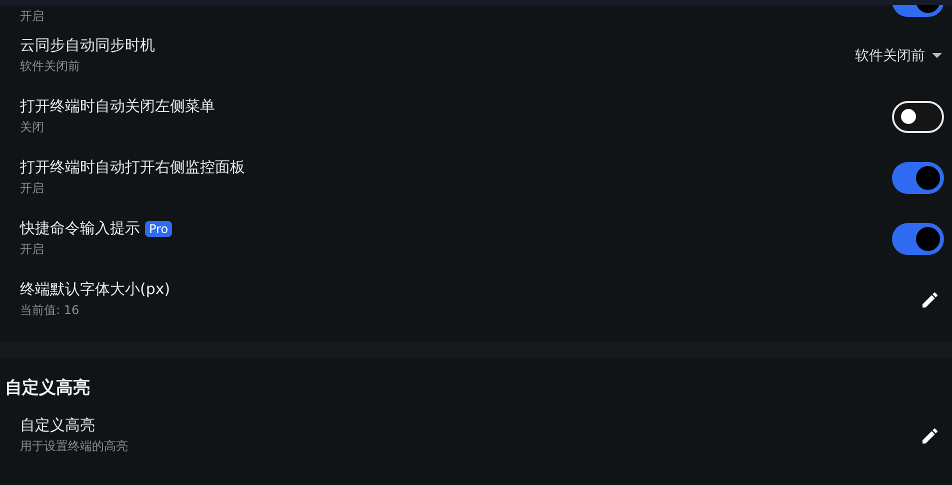 The height and width of the screenshot is (485, 952). I want to click on caret-icon, so click(937, 55).